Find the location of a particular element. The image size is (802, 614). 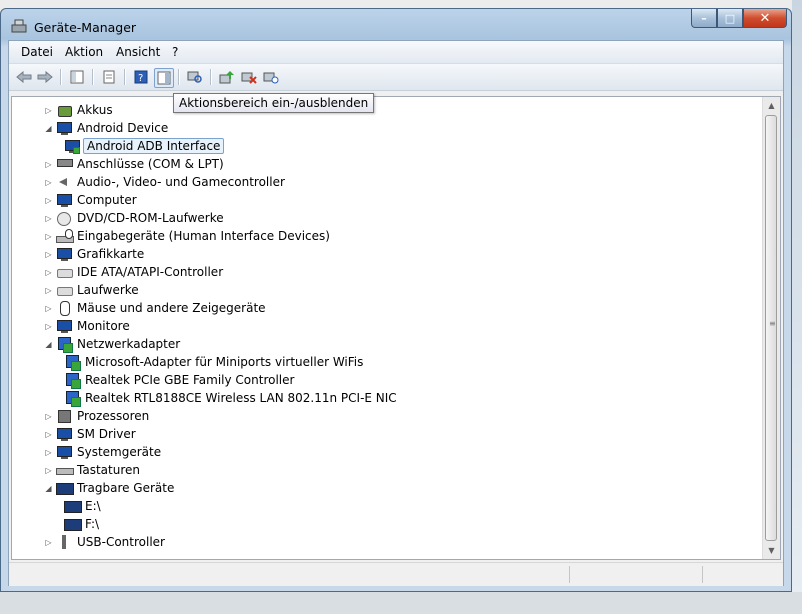

tree-category: ◢ Tragbare Geräte is located at coordinates (110, 488).